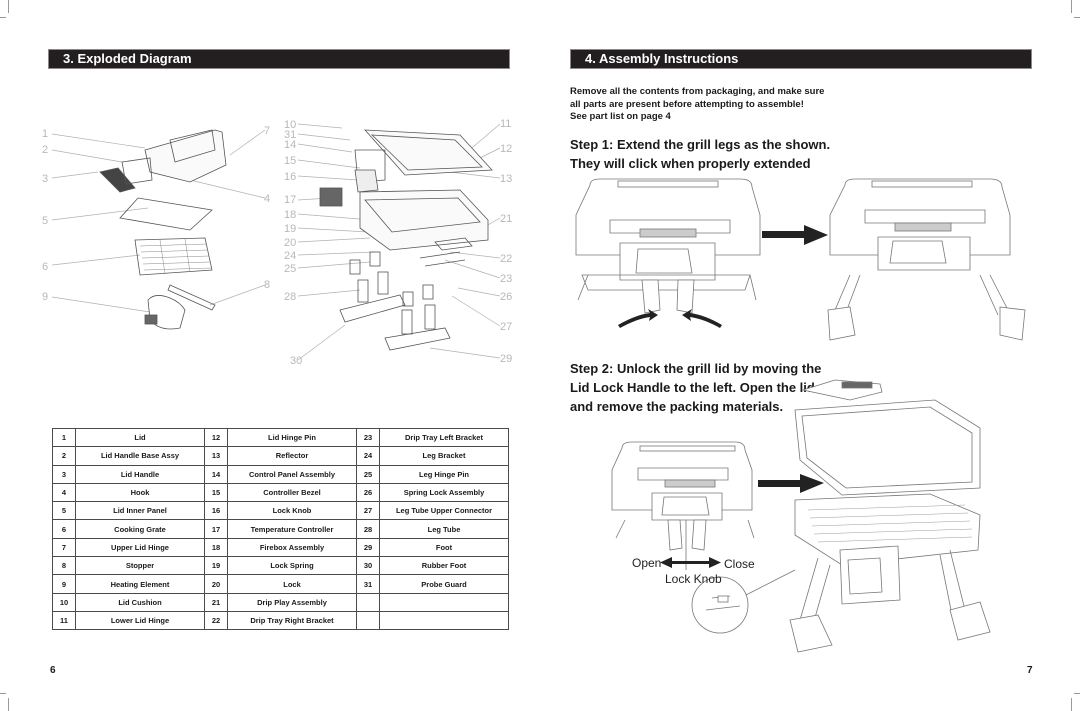  What do you see at coordinates (368, 620) in the screenshot?
I see `part-number` at bounding box center [368, 620].